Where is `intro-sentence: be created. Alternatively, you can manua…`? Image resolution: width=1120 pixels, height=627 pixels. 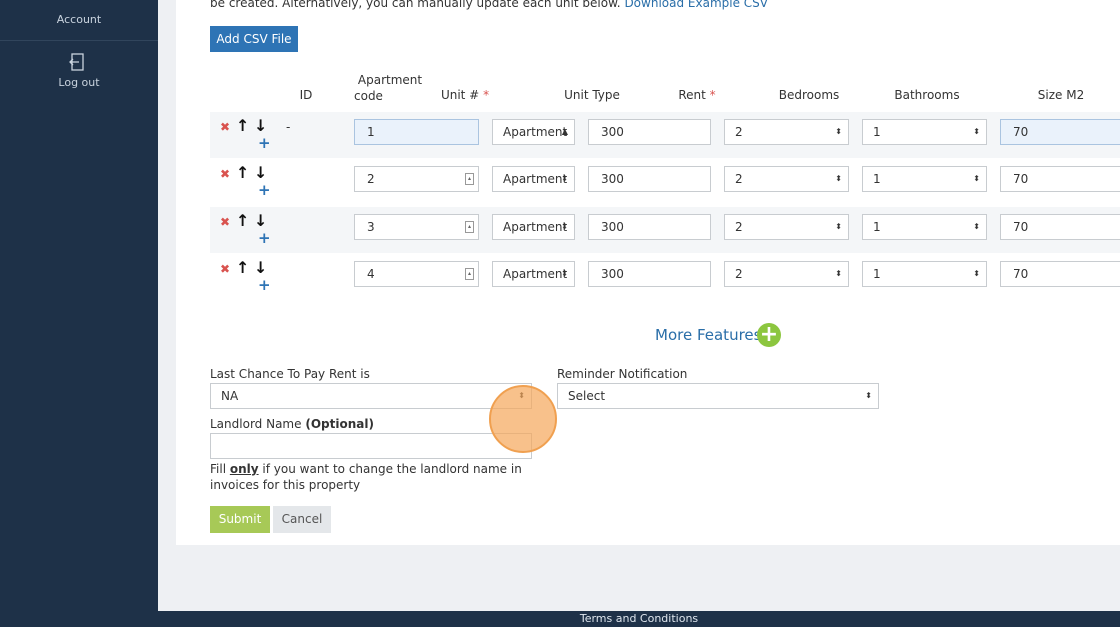 intro-sentence: be created. Alternatively, you can manua… is located at coordinates (415, 5).